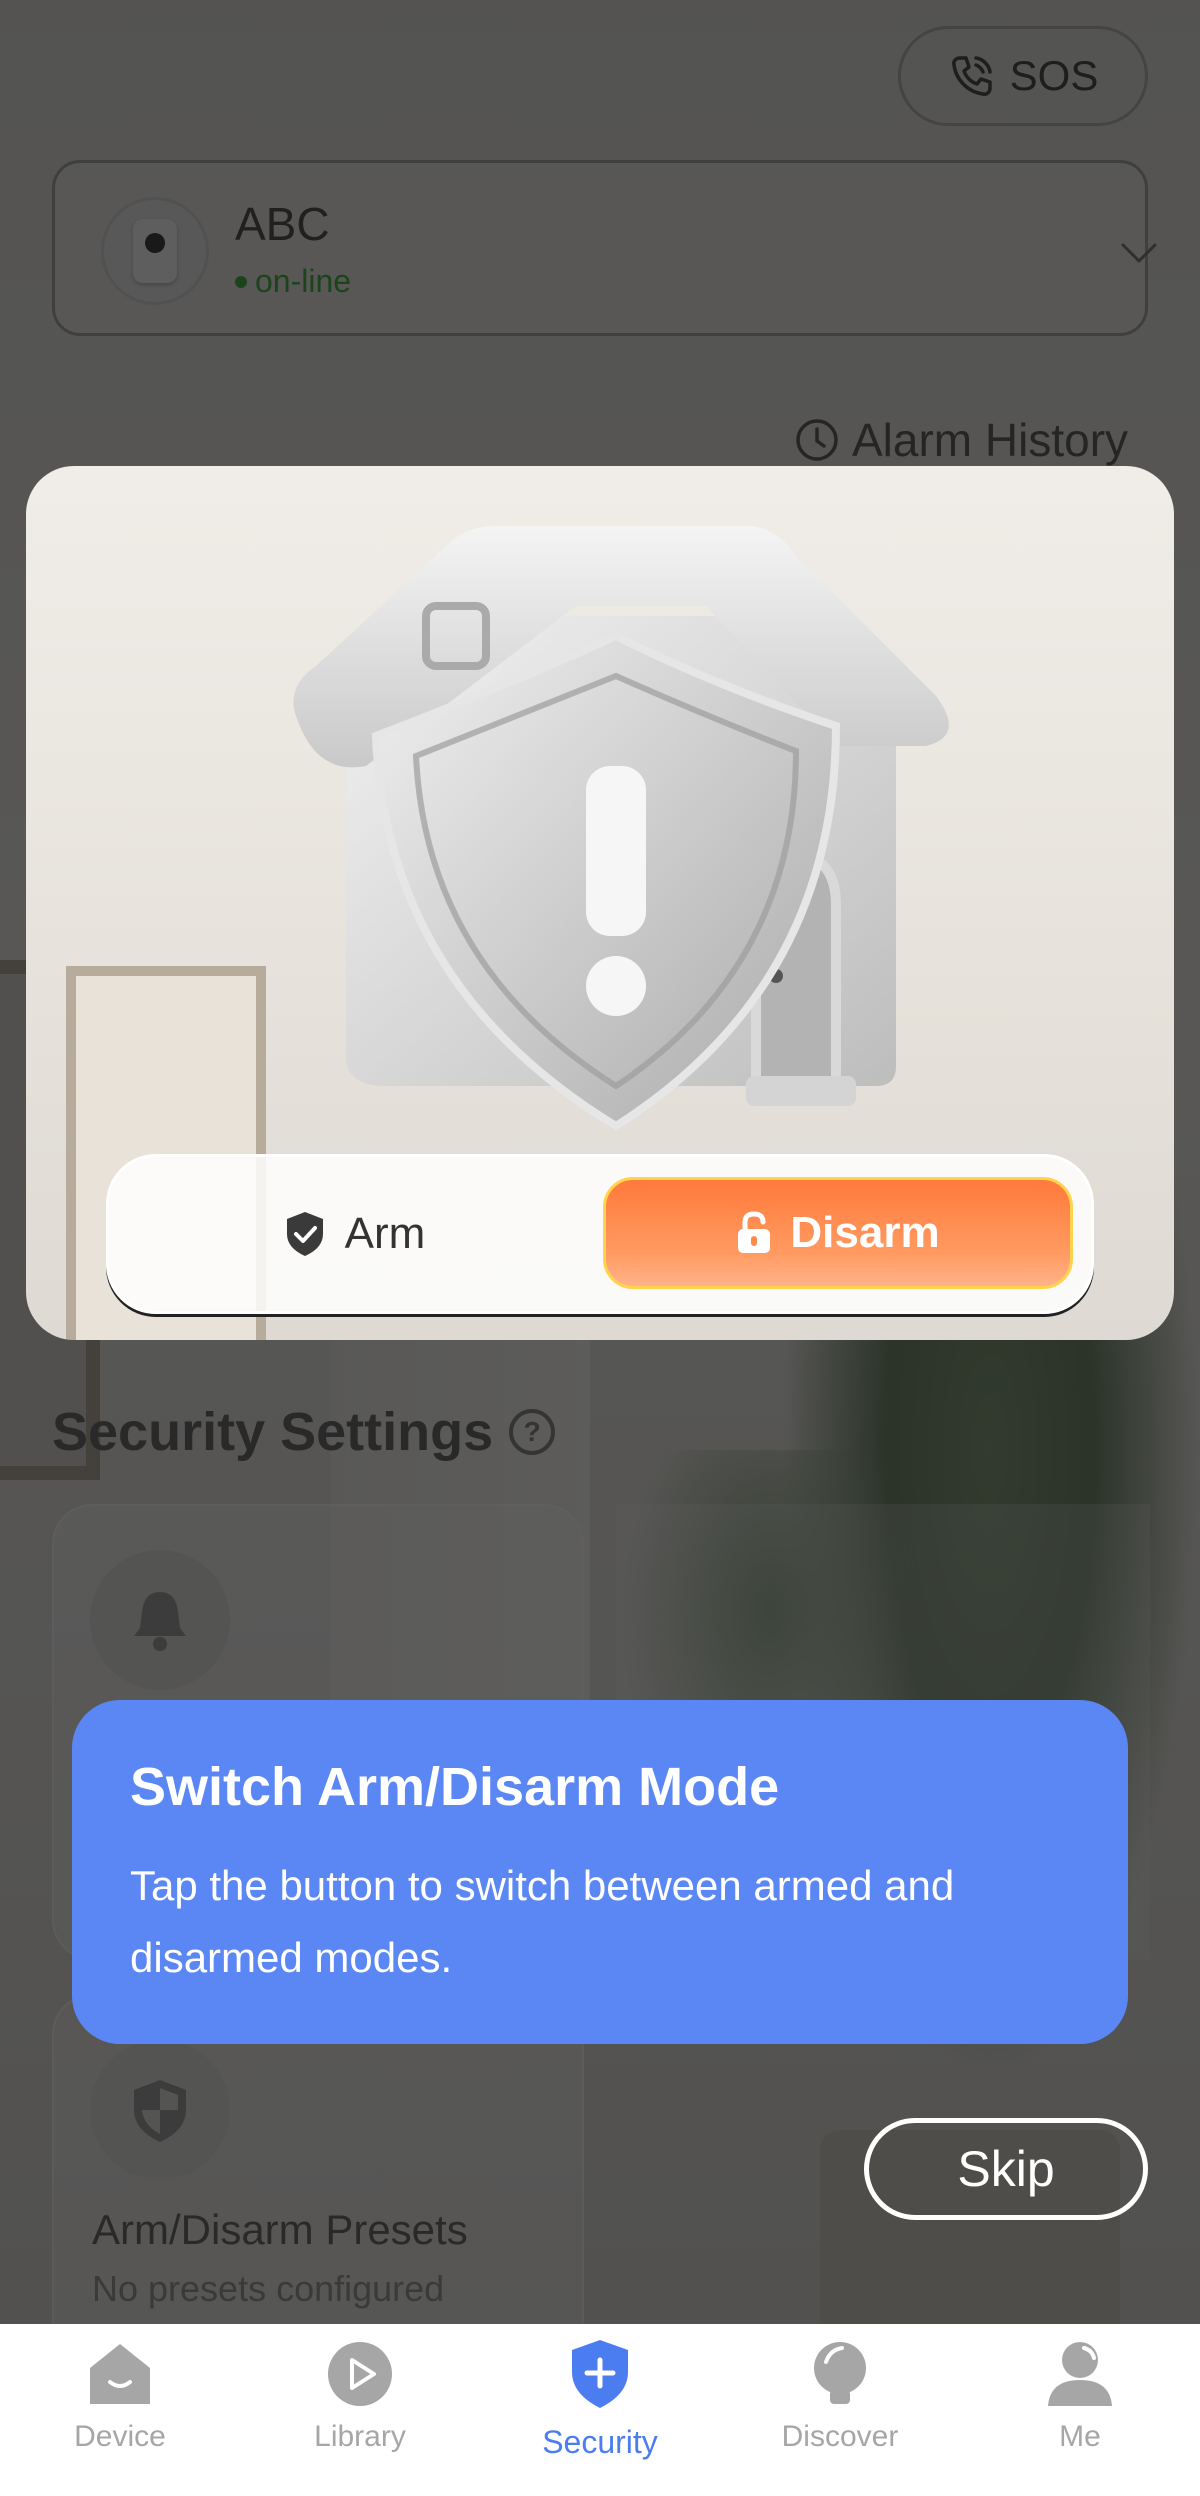 This screenshot has width=1200, height=2496. Describe the element at coordinates (120, 2413) in the screenshot. I see `tab-device: Device` at that location.